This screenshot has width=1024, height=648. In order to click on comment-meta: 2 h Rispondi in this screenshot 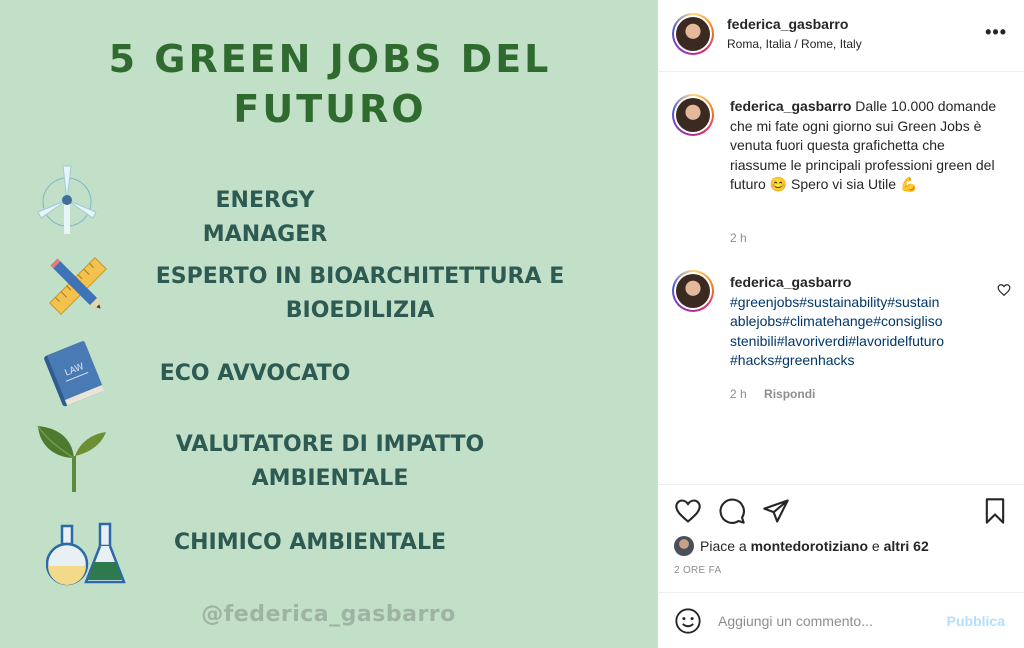, I will do `click(772, 394)`.